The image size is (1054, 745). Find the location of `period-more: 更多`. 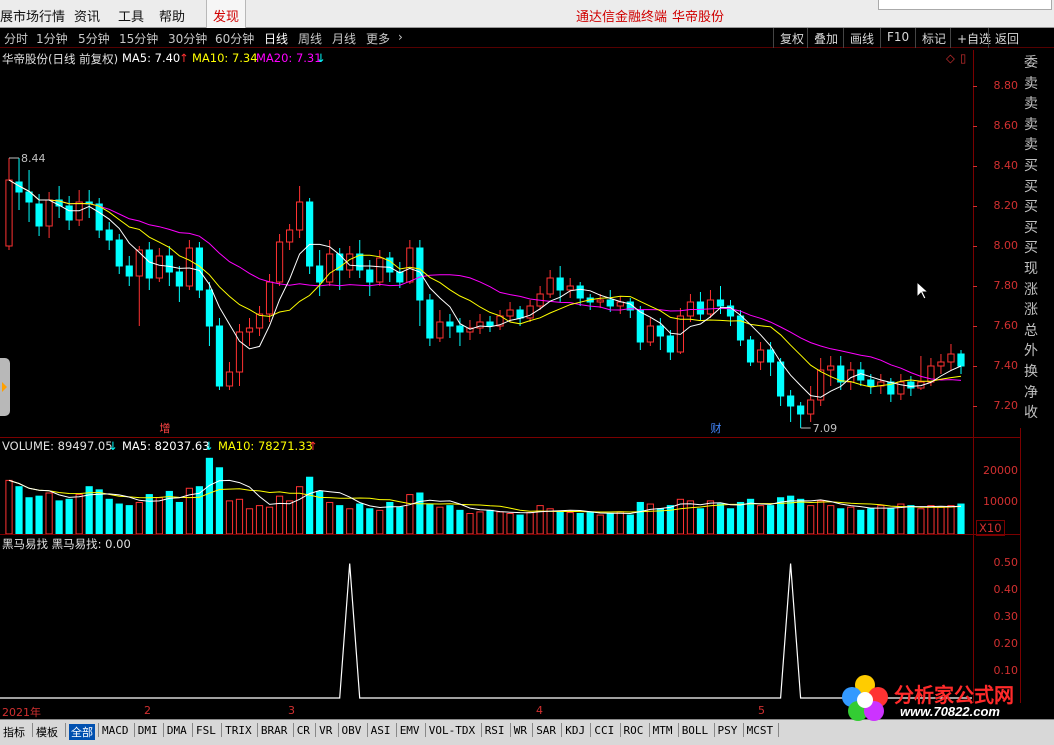

period-more: 更多 is located at coordinates (378, 38).